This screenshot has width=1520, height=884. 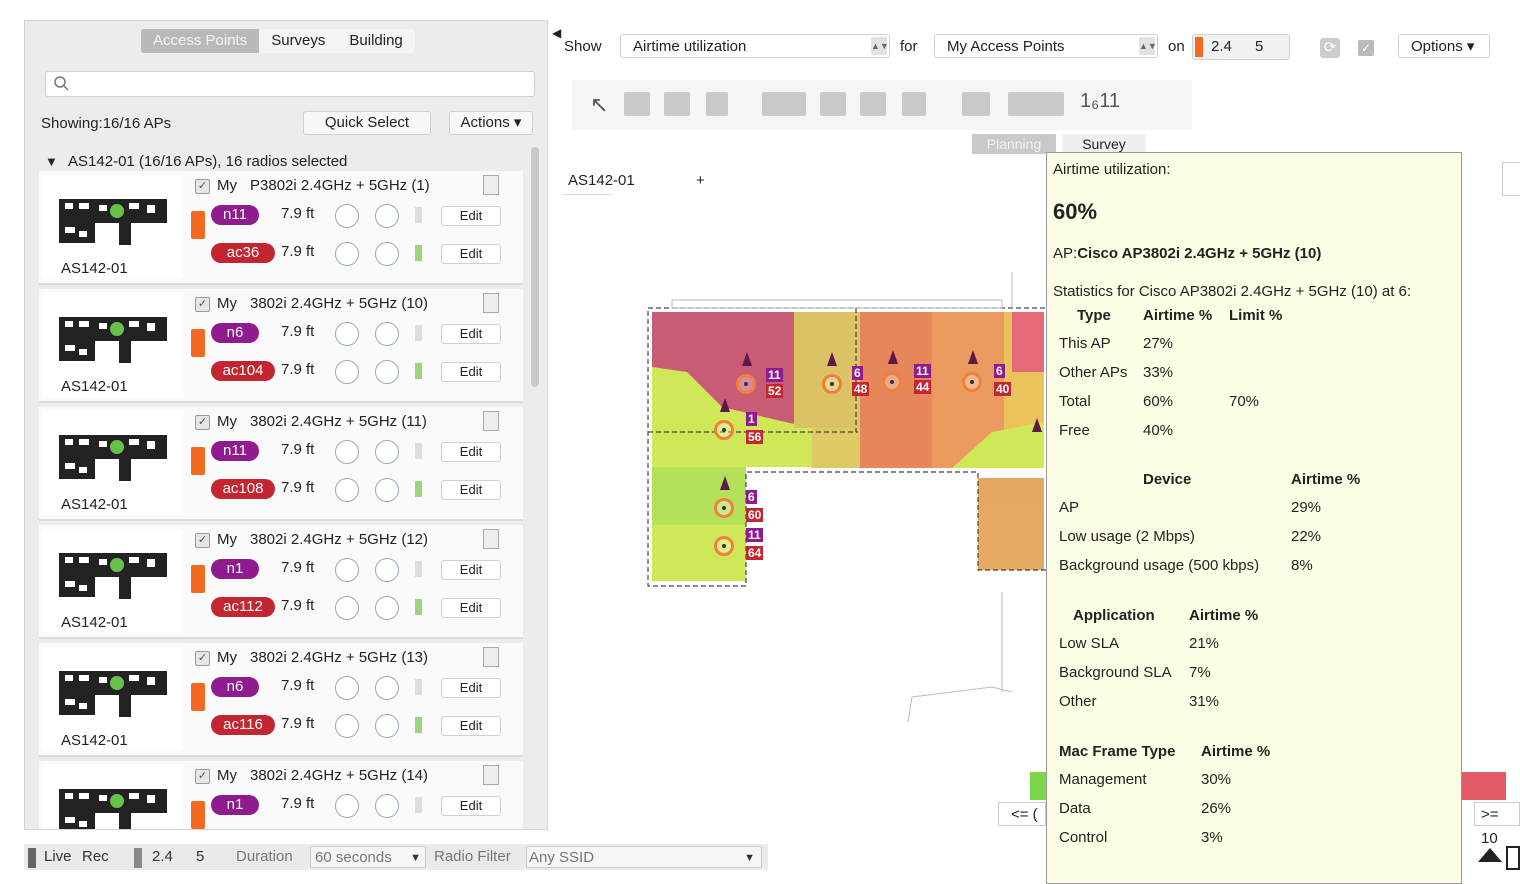 I want to click on channel-plan-tool-icon: 1₆11, so click(x=1100, y=101).